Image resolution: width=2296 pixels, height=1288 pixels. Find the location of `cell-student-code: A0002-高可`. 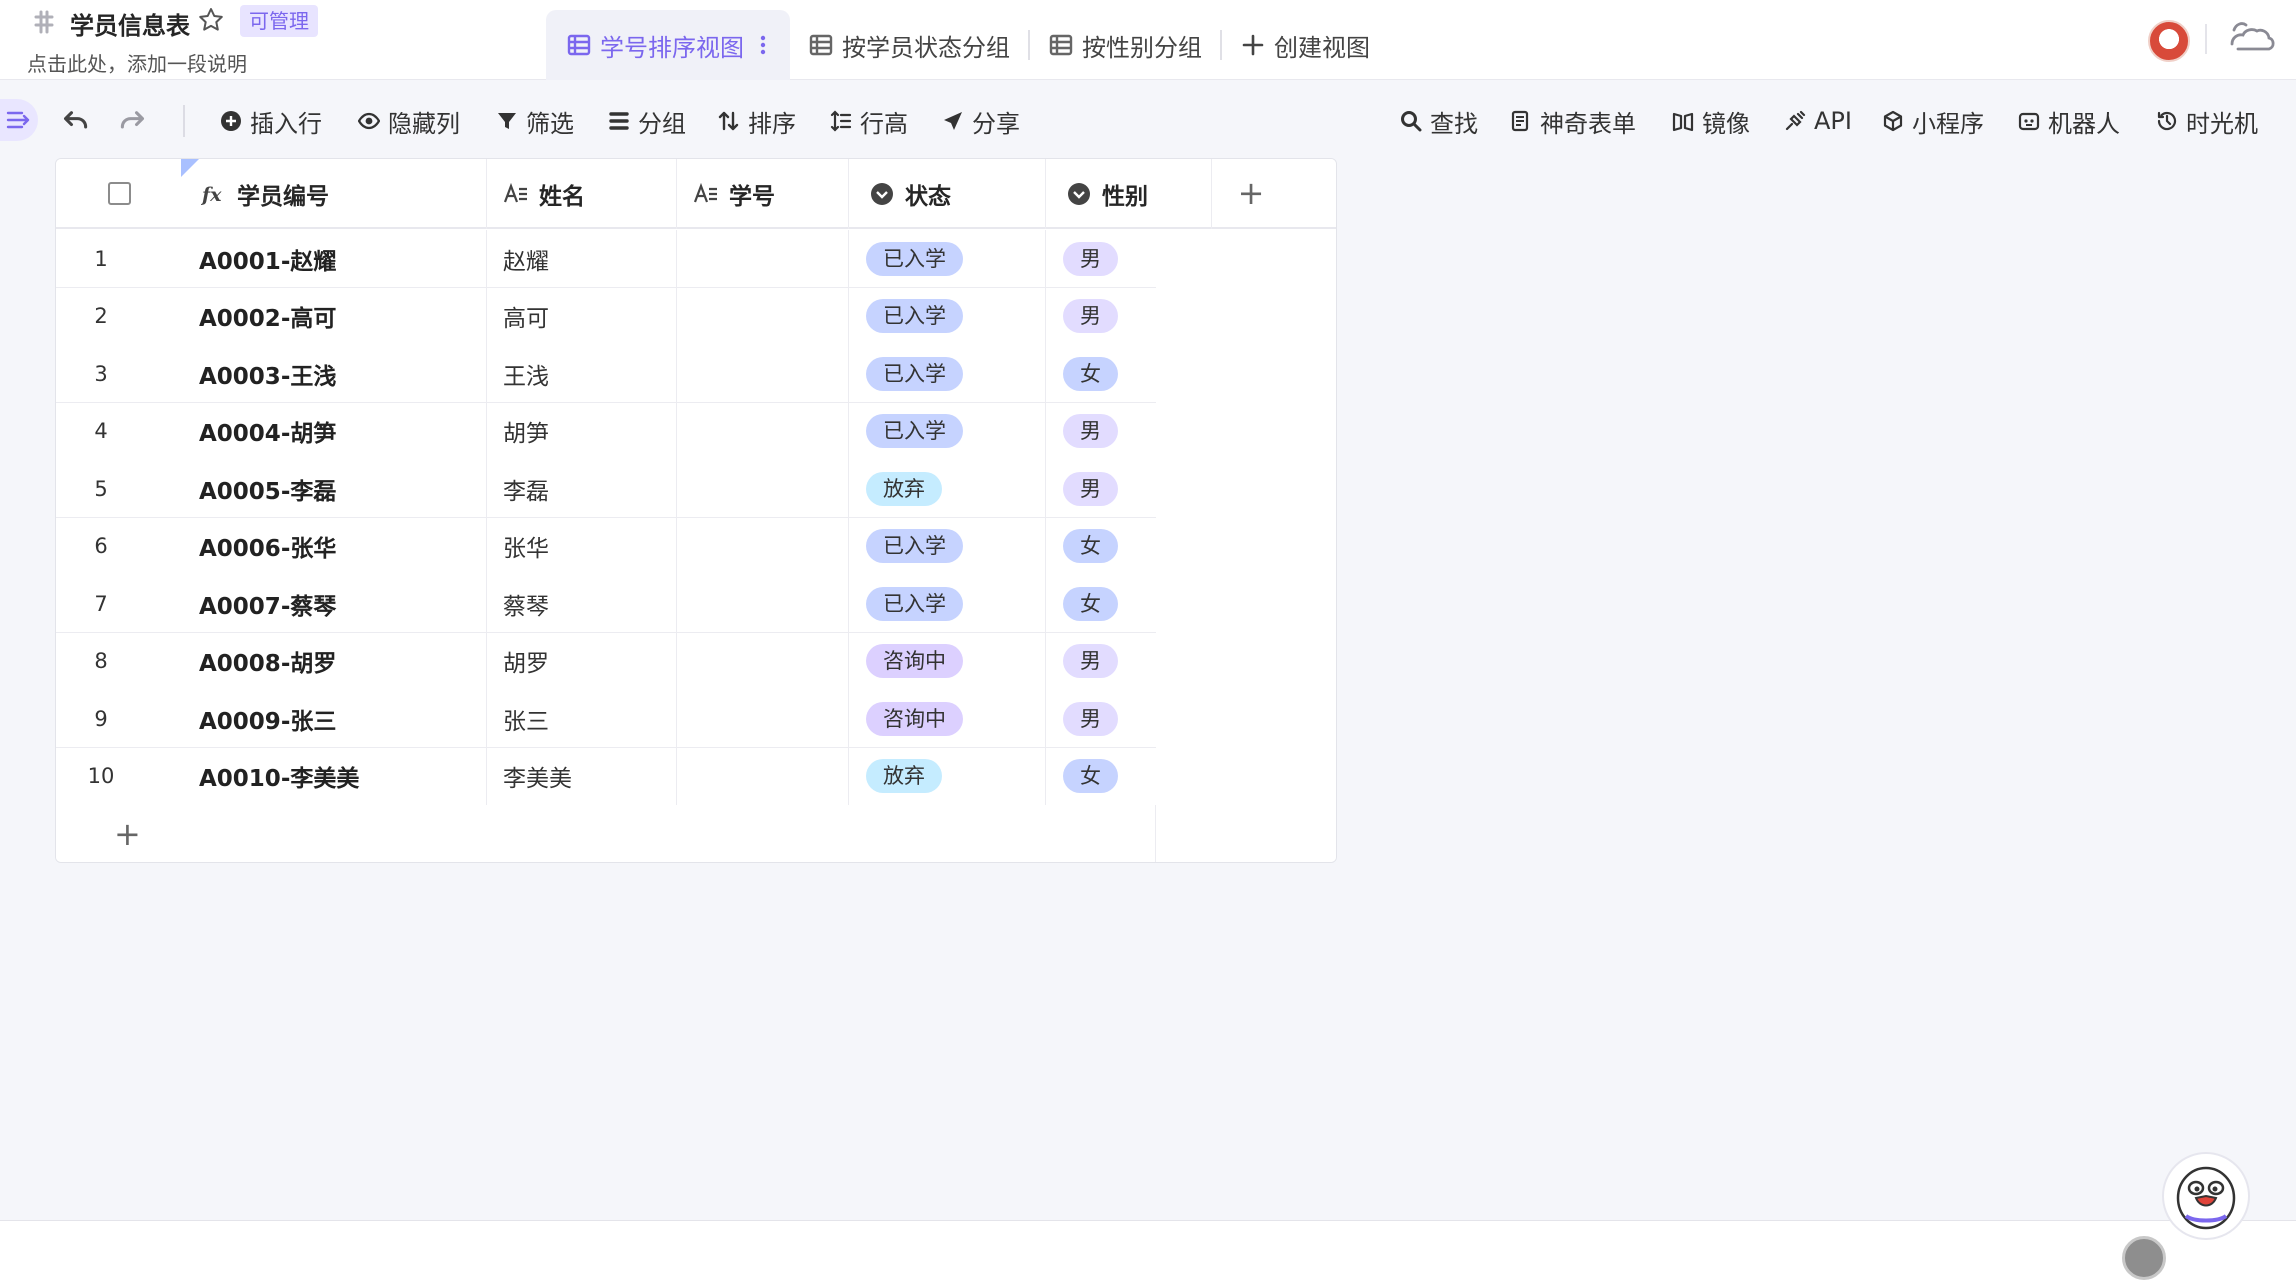

cell-student-code: A0002-高可 is located at coordinates (271, 316).